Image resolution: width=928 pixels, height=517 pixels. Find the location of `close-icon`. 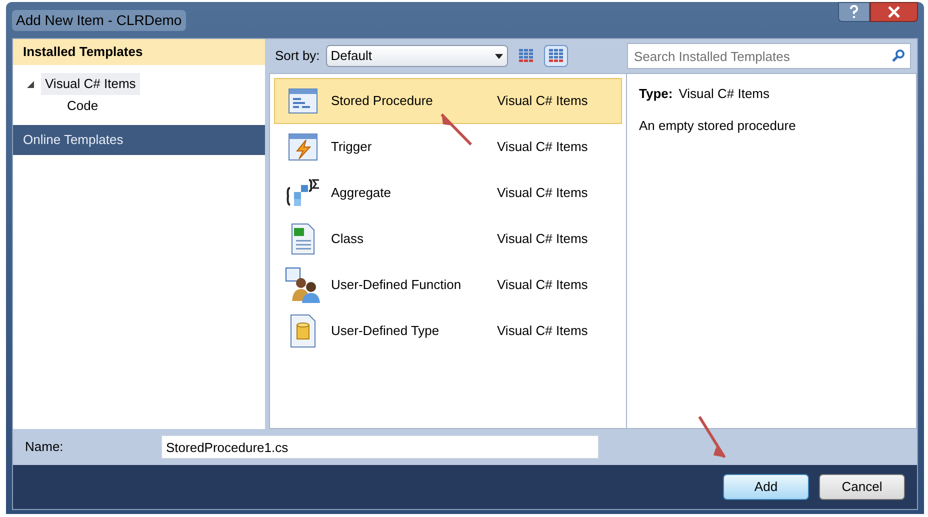

close-icon is located at coordinates (894, 12).